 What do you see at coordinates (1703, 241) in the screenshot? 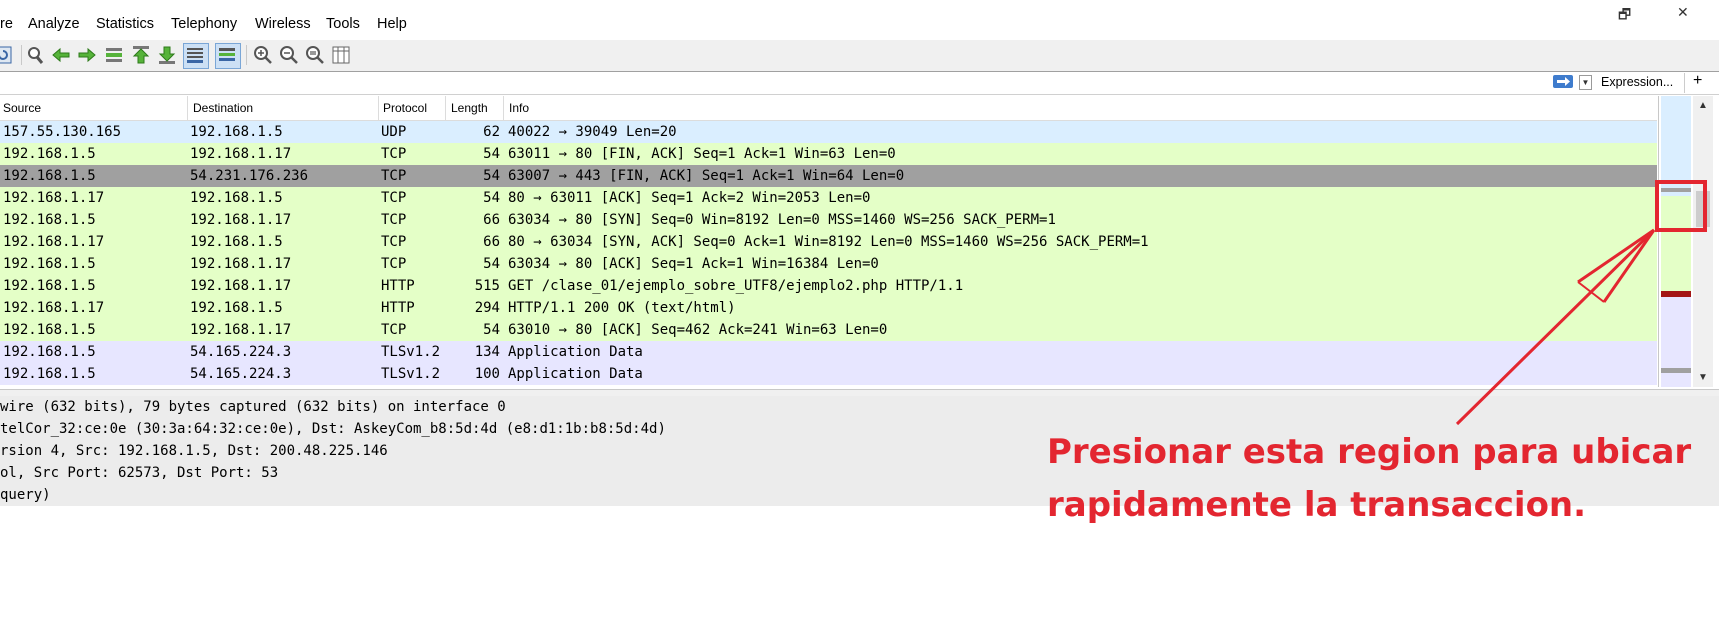
I see `packet-list-scrollbar: ▲ ▼` at bounding box center [1703, 241].